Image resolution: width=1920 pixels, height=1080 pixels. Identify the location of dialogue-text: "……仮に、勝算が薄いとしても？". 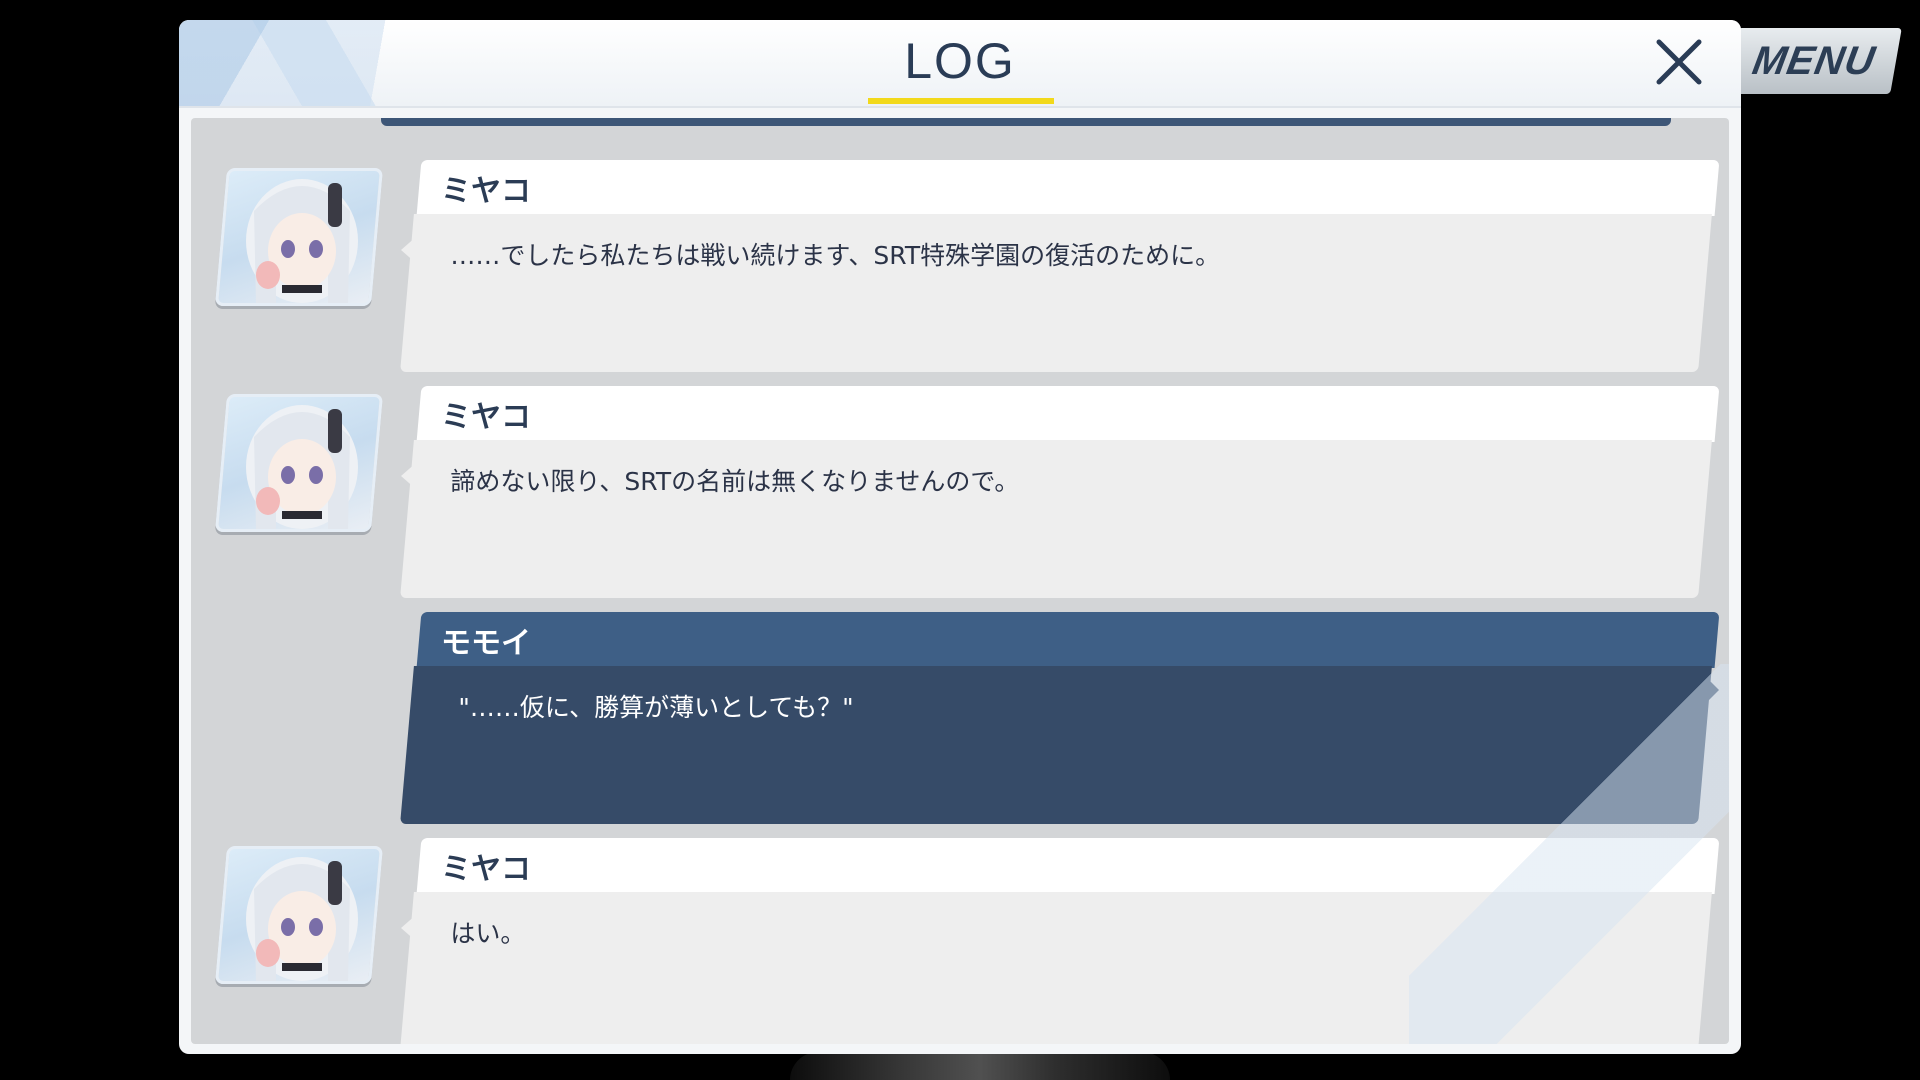
(656, 707).